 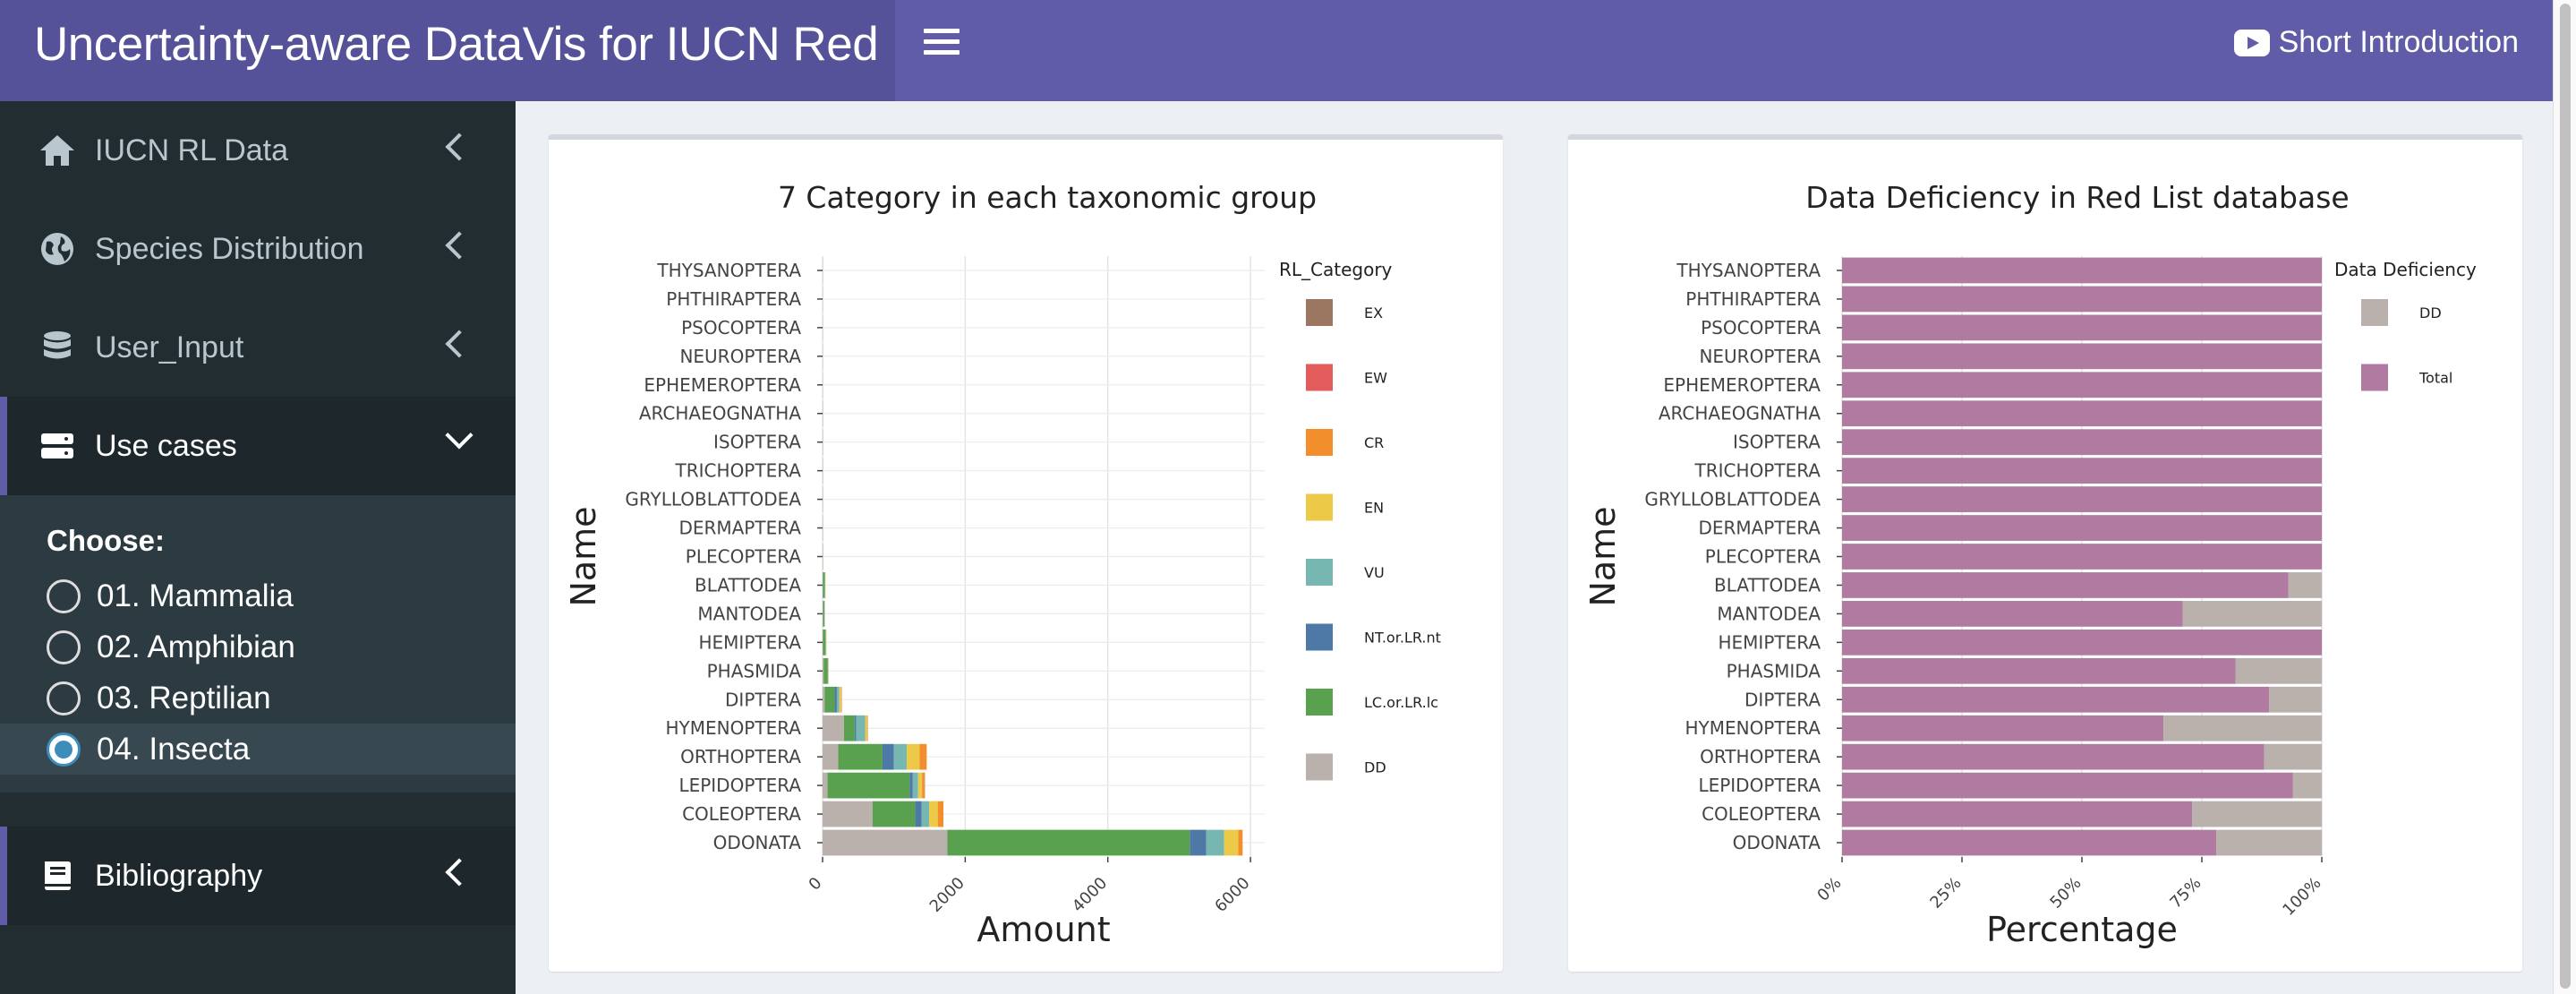 I want to click on database-icon, so click(x=57, y=347).